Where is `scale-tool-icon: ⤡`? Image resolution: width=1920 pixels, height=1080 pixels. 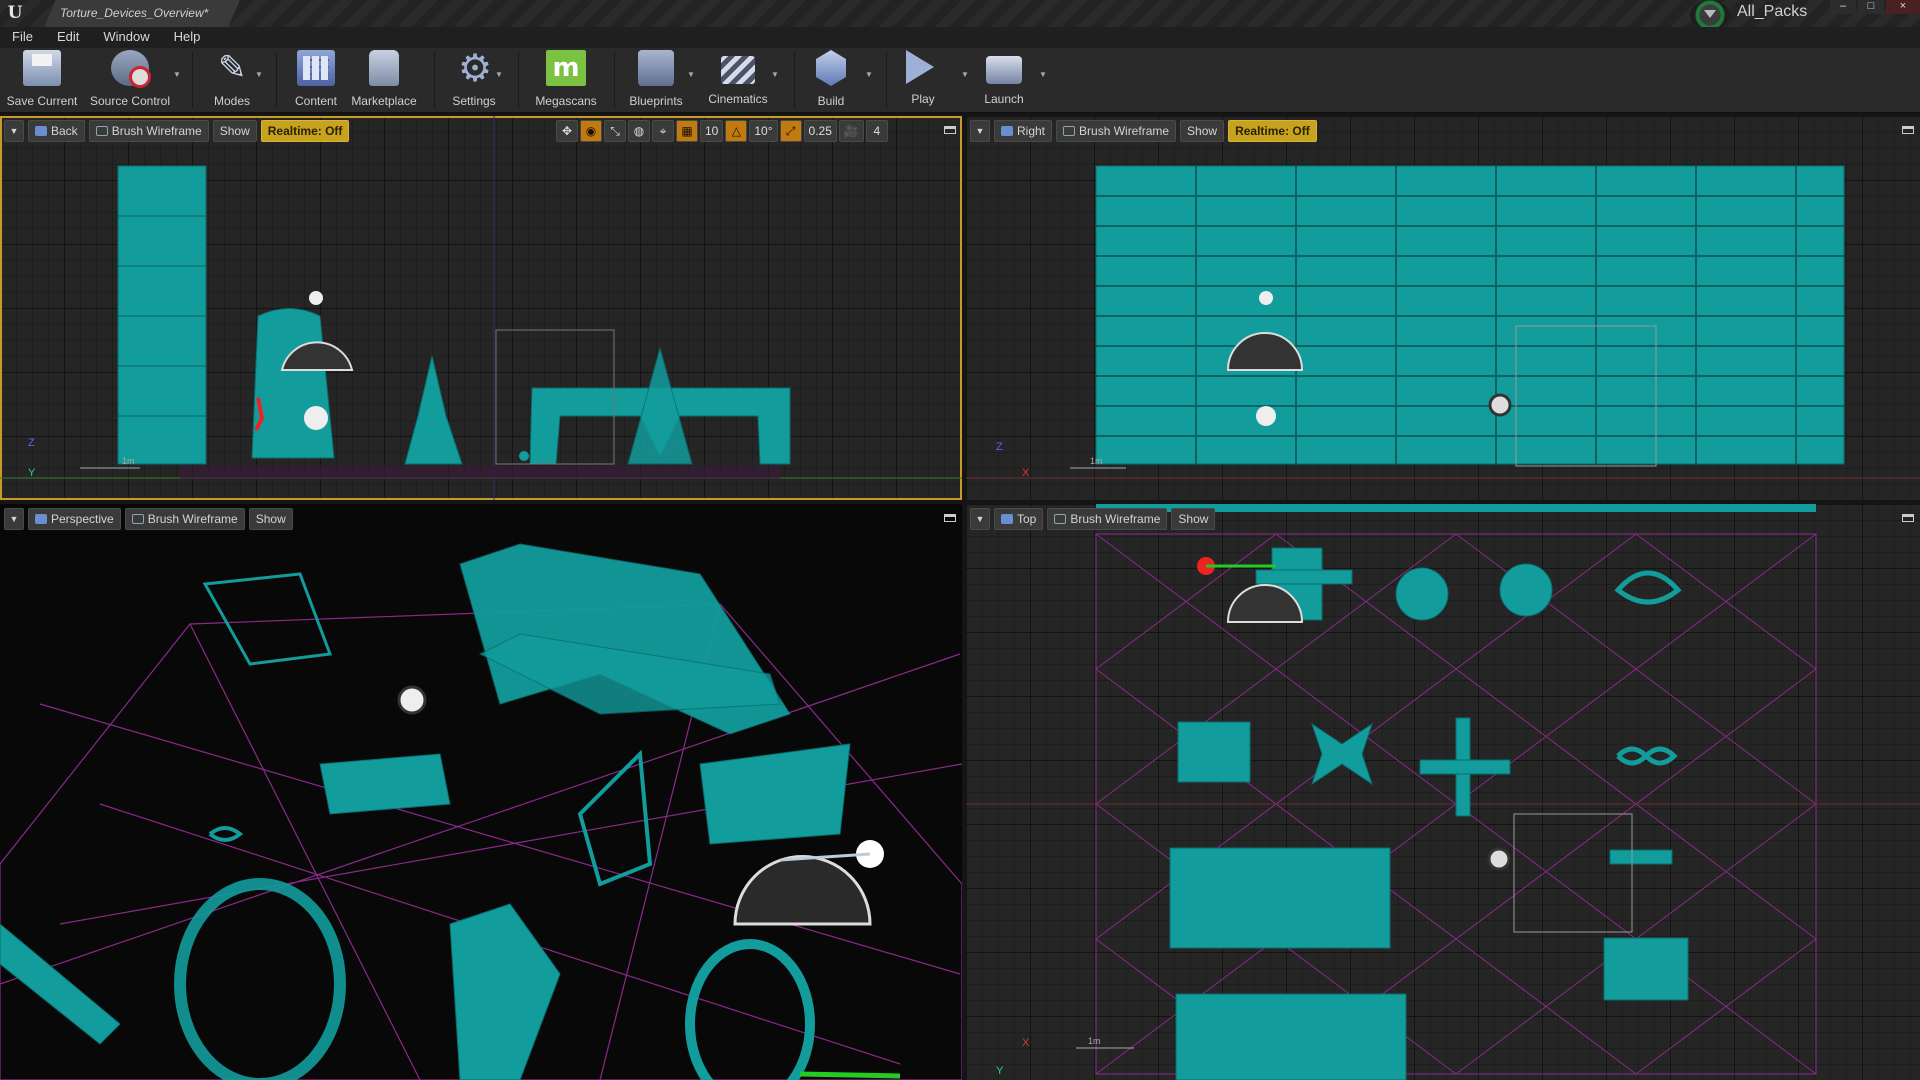 scale-tool-icon: ⤡ is located at coordinates (615, 131).